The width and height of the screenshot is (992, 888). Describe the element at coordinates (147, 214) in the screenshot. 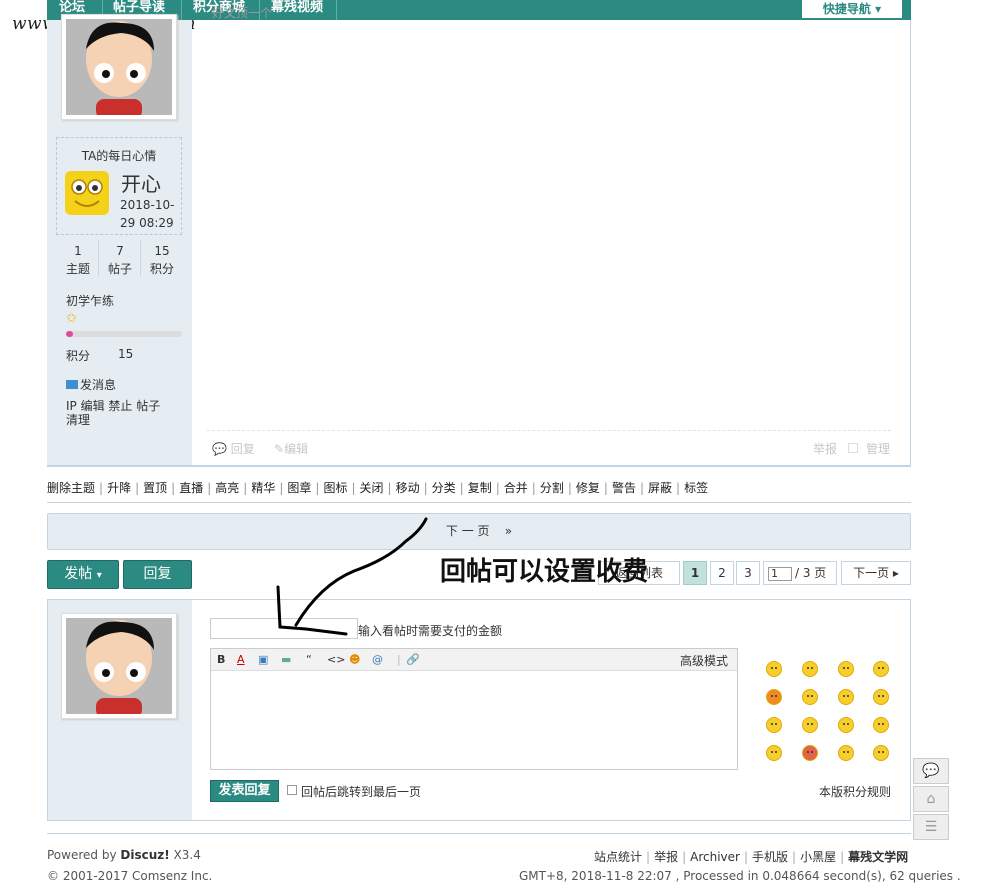

I see `mood-date: 2018-10-29 08:29` at that location.